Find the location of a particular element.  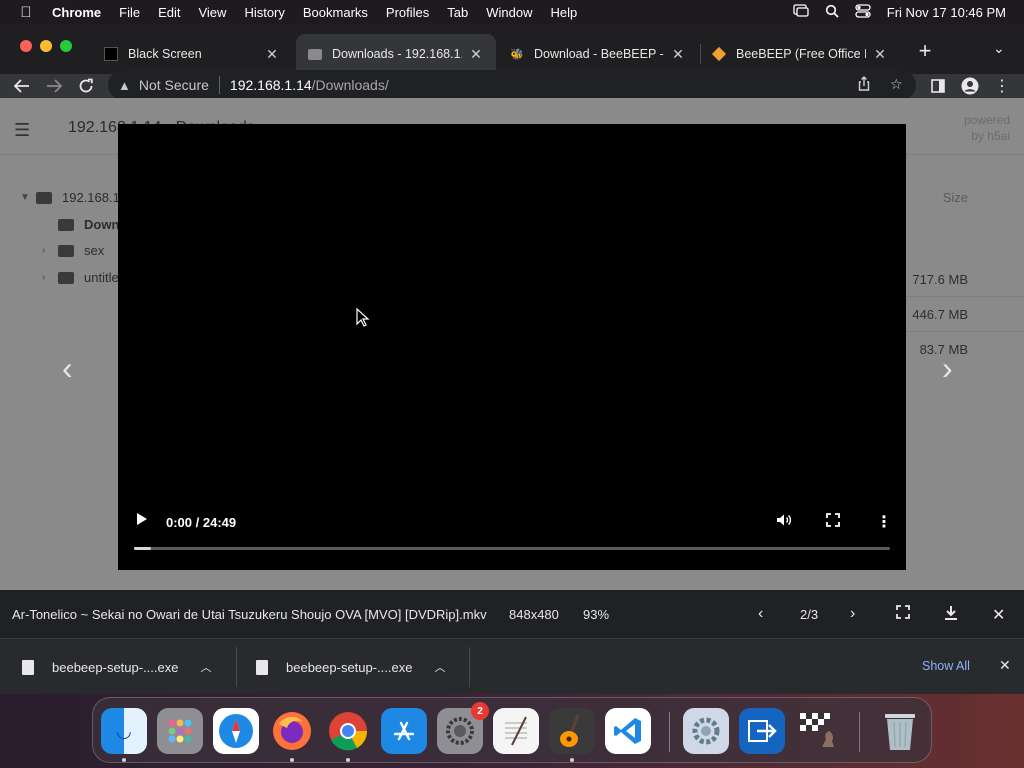

notification-badge: 2 is located at coordinates (480, 711).